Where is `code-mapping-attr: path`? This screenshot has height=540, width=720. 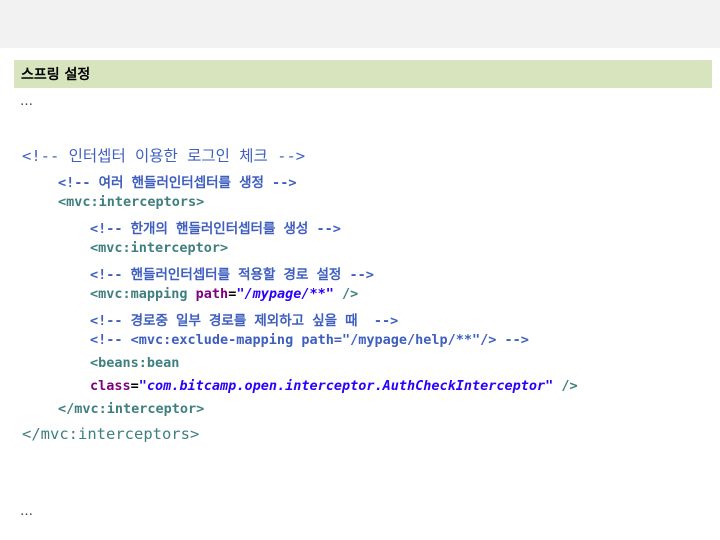
code-mapping-attr: path is located at coordinates (212, 294).